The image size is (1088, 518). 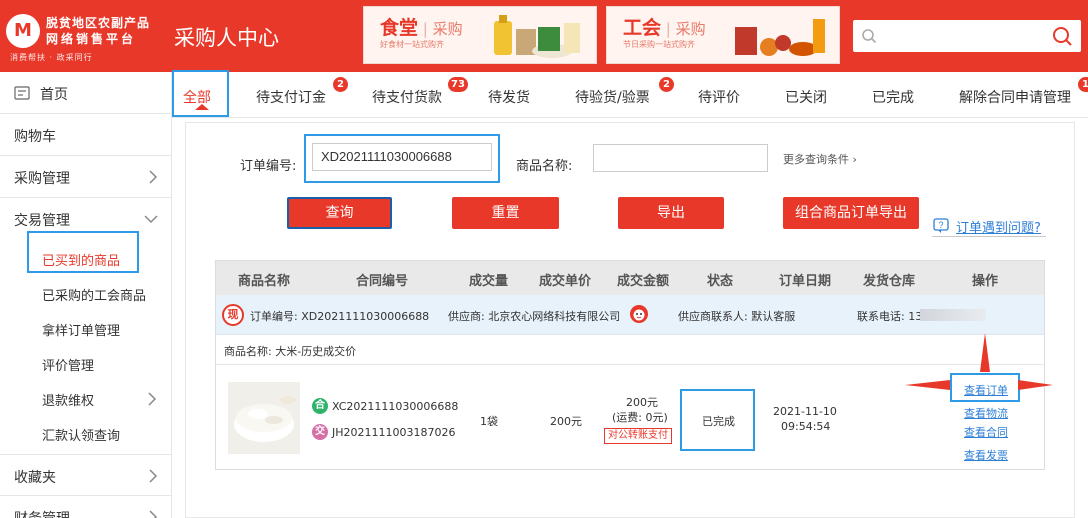 What do you see at coordinates (1062, 36) in the screenshot?
I see `search-button-icon` at bounding box center [1062, 36].